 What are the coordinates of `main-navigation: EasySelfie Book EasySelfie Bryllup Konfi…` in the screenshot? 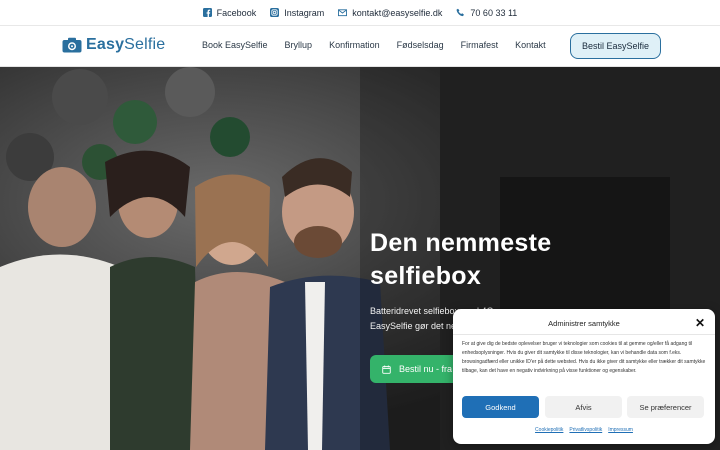 It's located at (360, 46).